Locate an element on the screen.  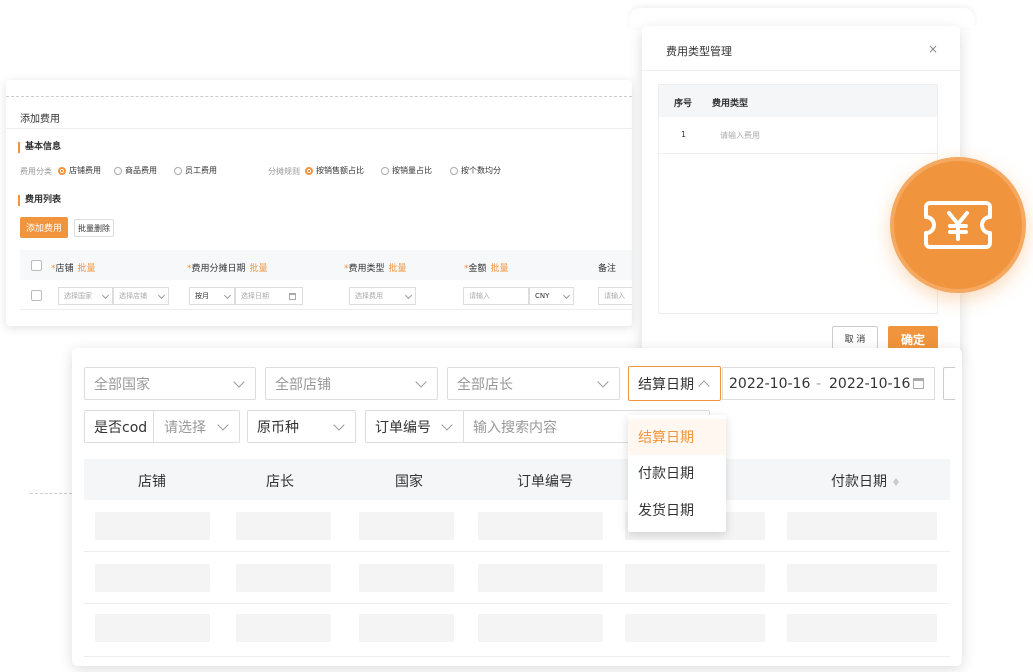
col-fee-type: *费用类型 批量 is located at coordinates (375, 269).